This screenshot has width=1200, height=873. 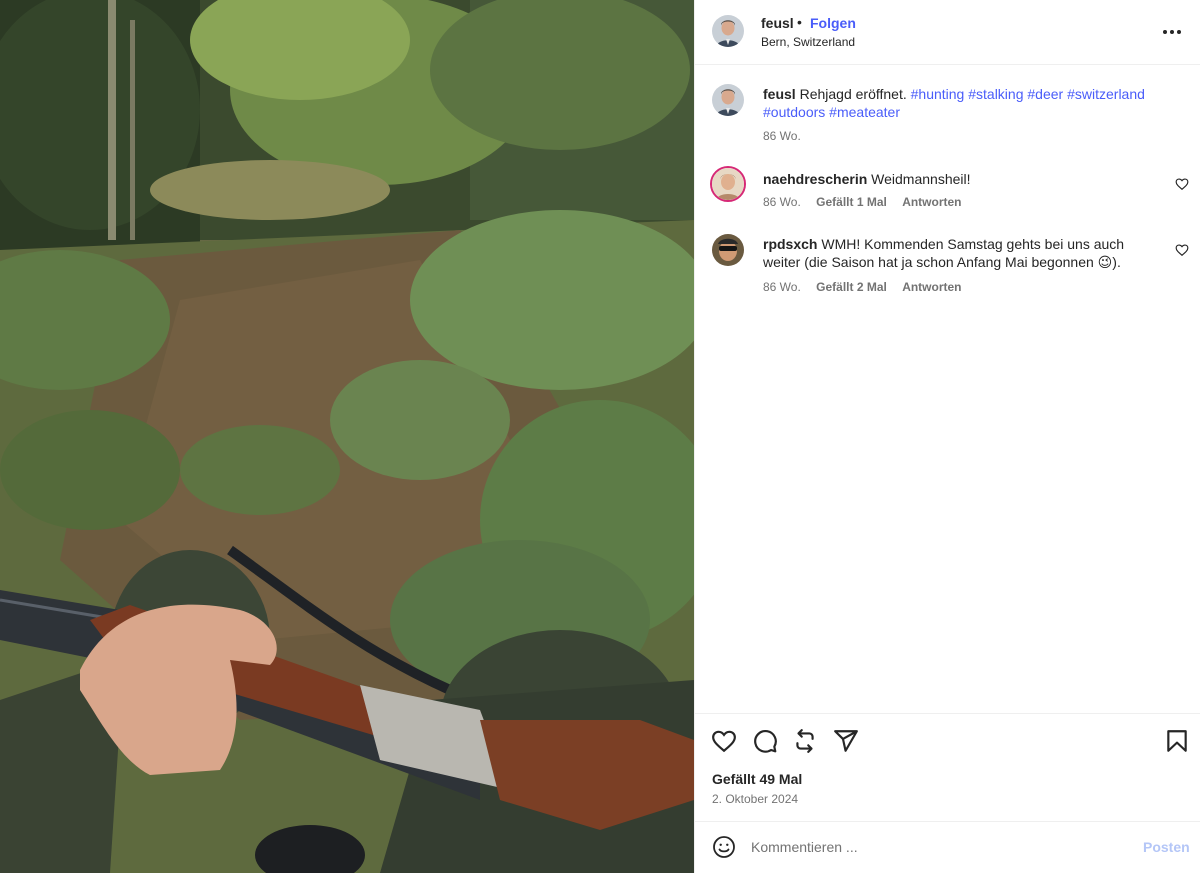 What do you see at coordinates (757, 779) in the screenshot?
I see `like-count: Gefällt 49 Mal` at bounding box center [757, 779].